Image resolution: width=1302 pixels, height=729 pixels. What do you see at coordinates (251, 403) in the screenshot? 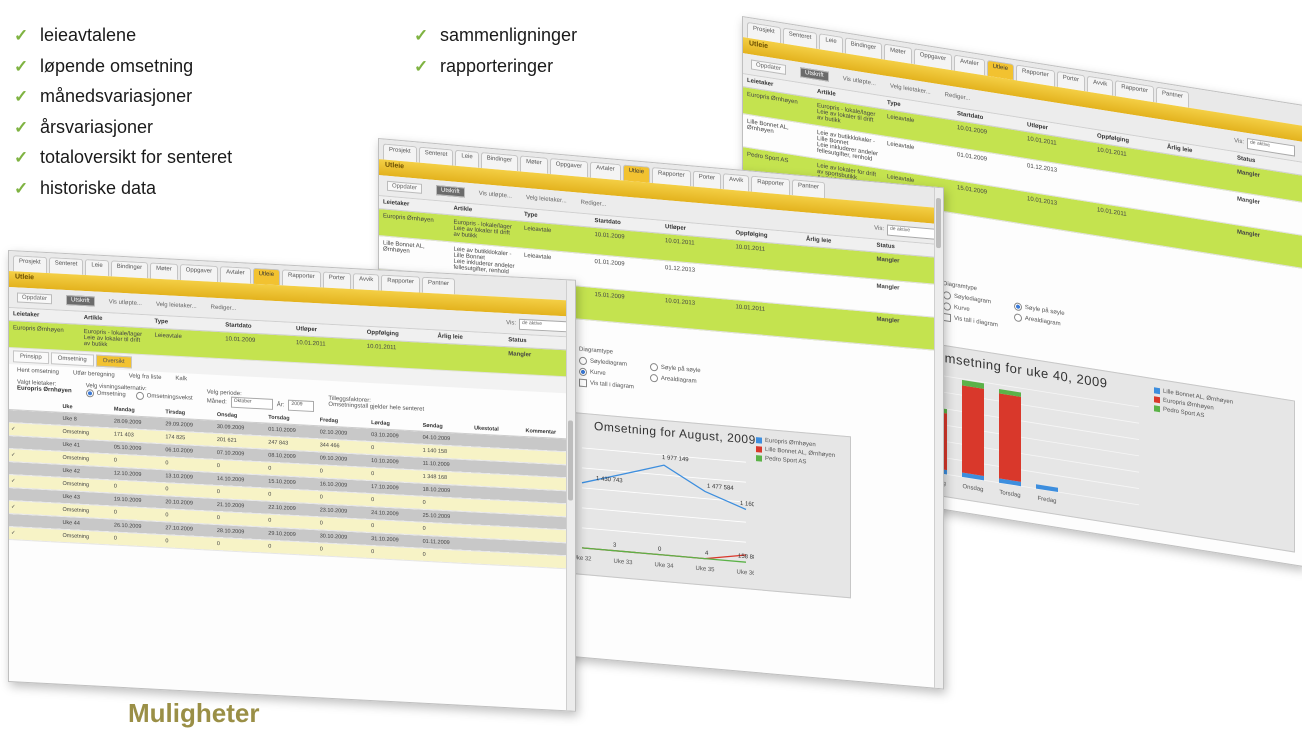
I see `month-select: Oktober` at bounding box center [251, 403].